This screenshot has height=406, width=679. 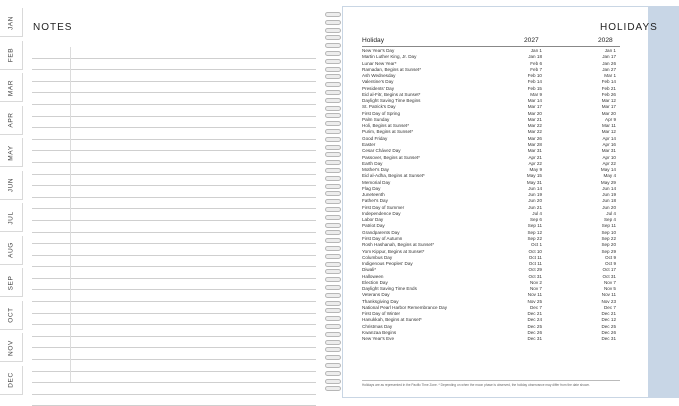 What do you see at coordinates (11, 347) in the screenshot?
I see `month-tab-nov: NOV` at bounding box center [11, 347].